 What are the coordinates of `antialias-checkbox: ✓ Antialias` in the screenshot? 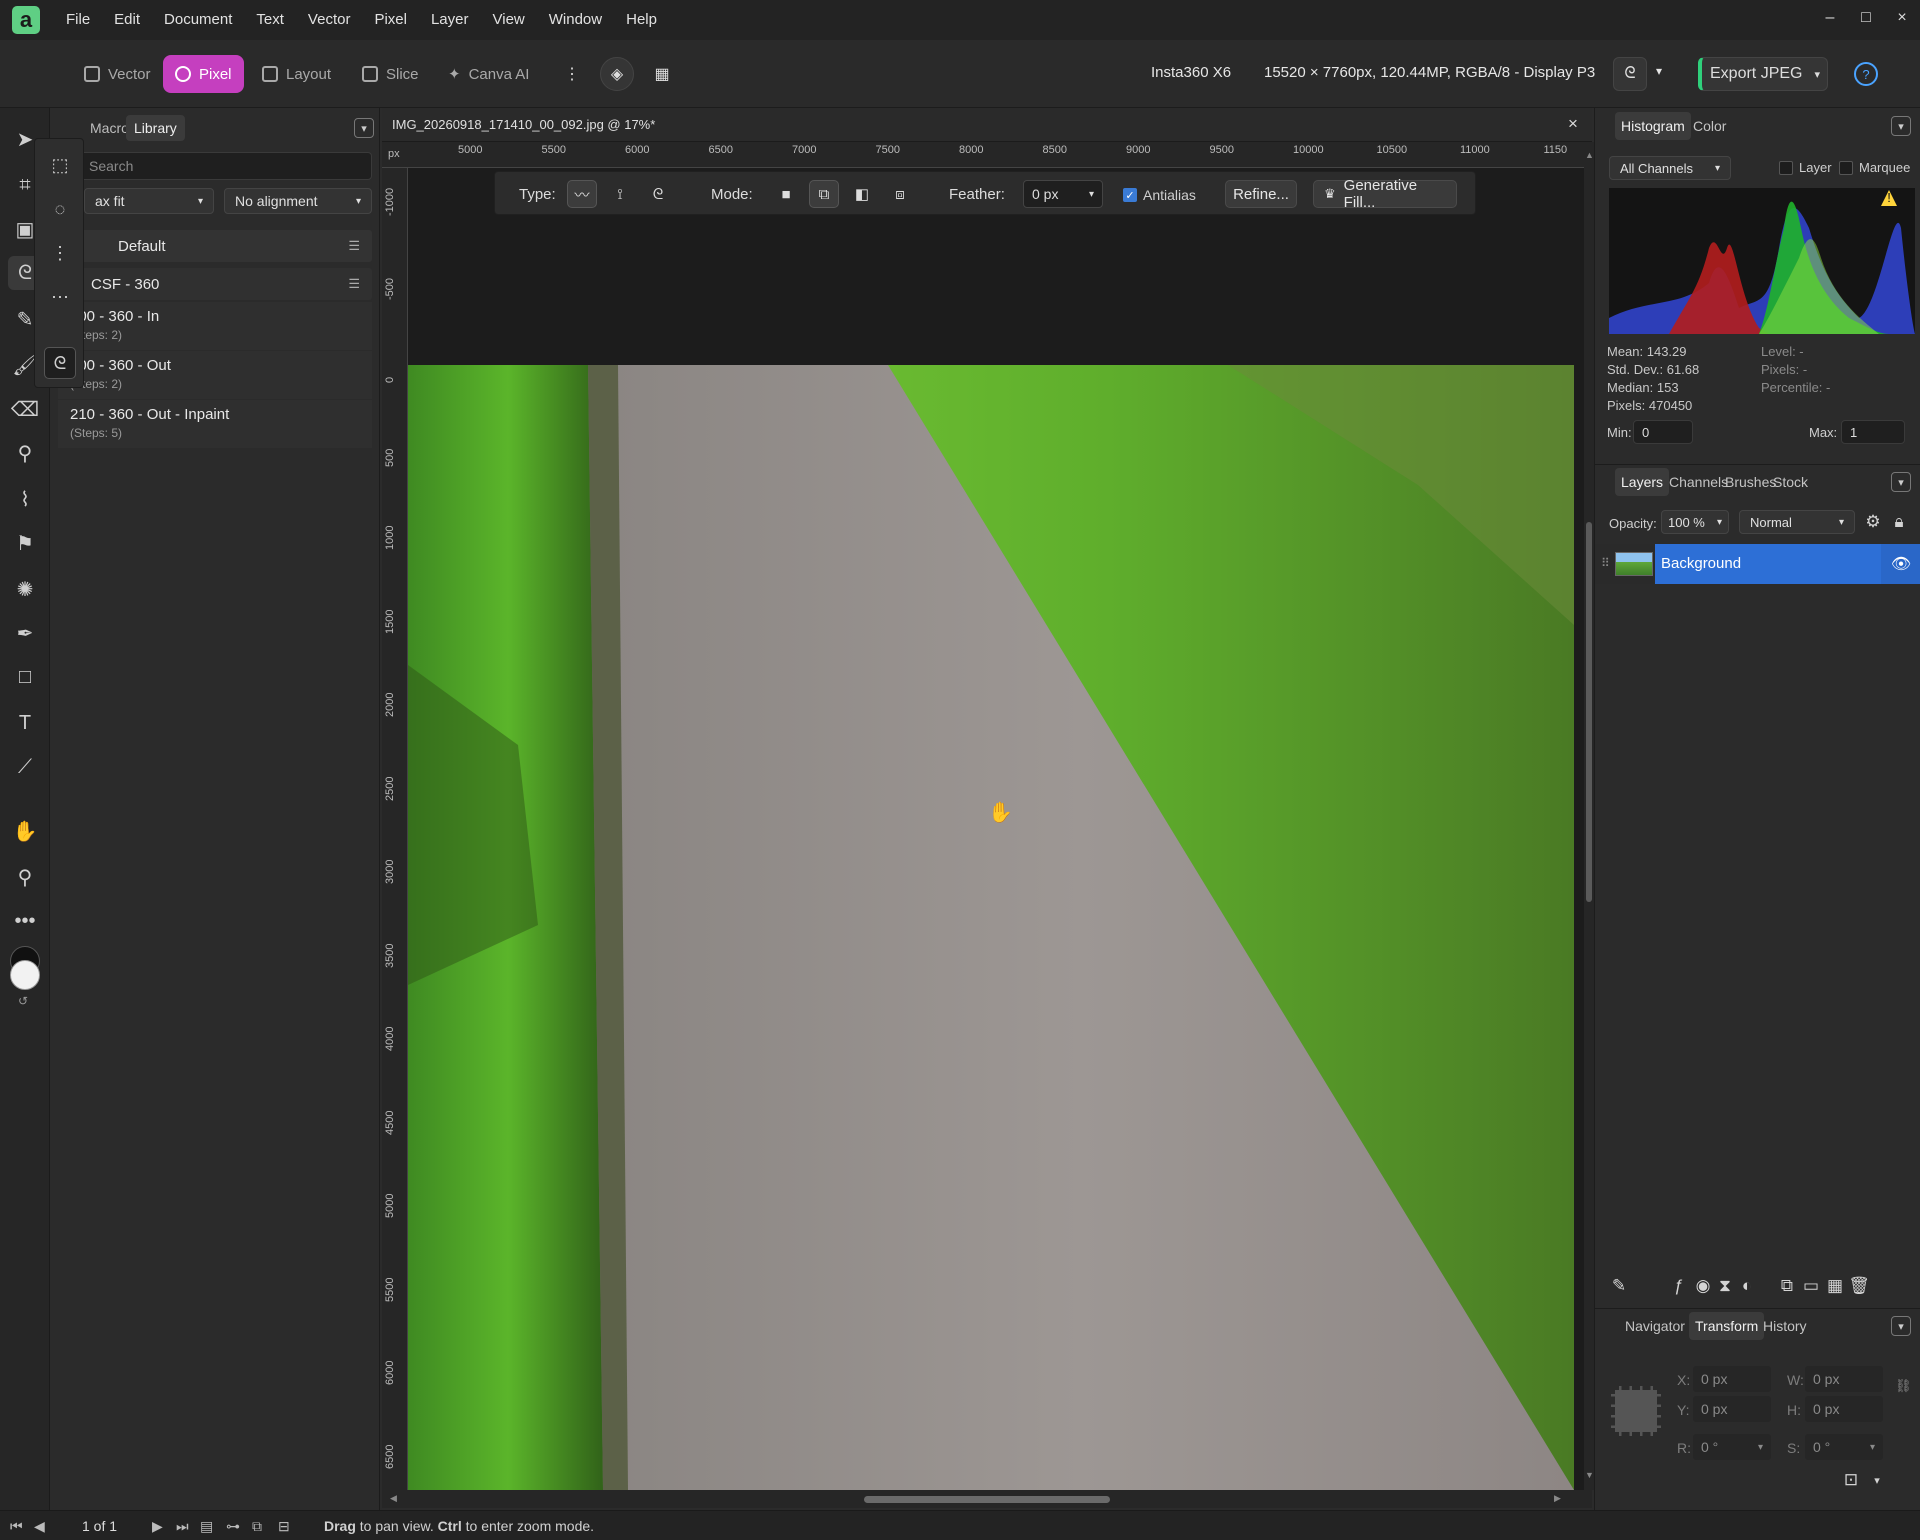 It's located at (1159, 195).